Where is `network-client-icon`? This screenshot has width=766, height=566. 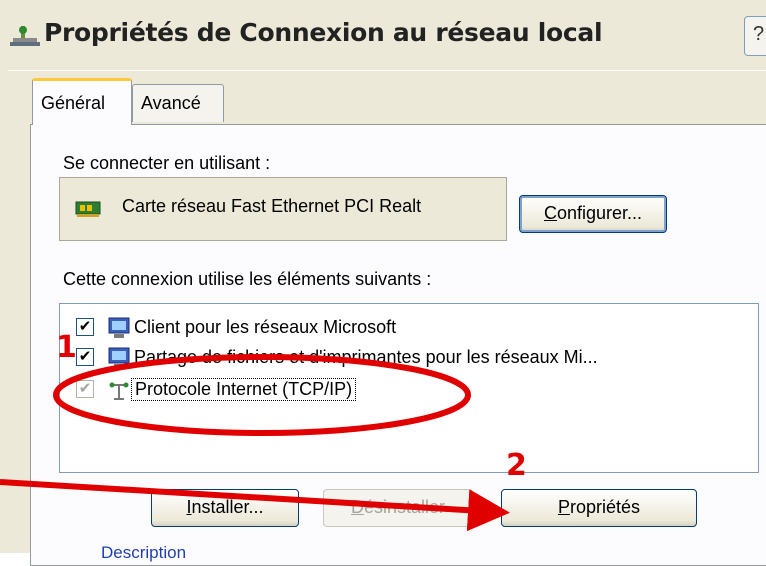 network-client-icon is located at coordinates (119, 327).